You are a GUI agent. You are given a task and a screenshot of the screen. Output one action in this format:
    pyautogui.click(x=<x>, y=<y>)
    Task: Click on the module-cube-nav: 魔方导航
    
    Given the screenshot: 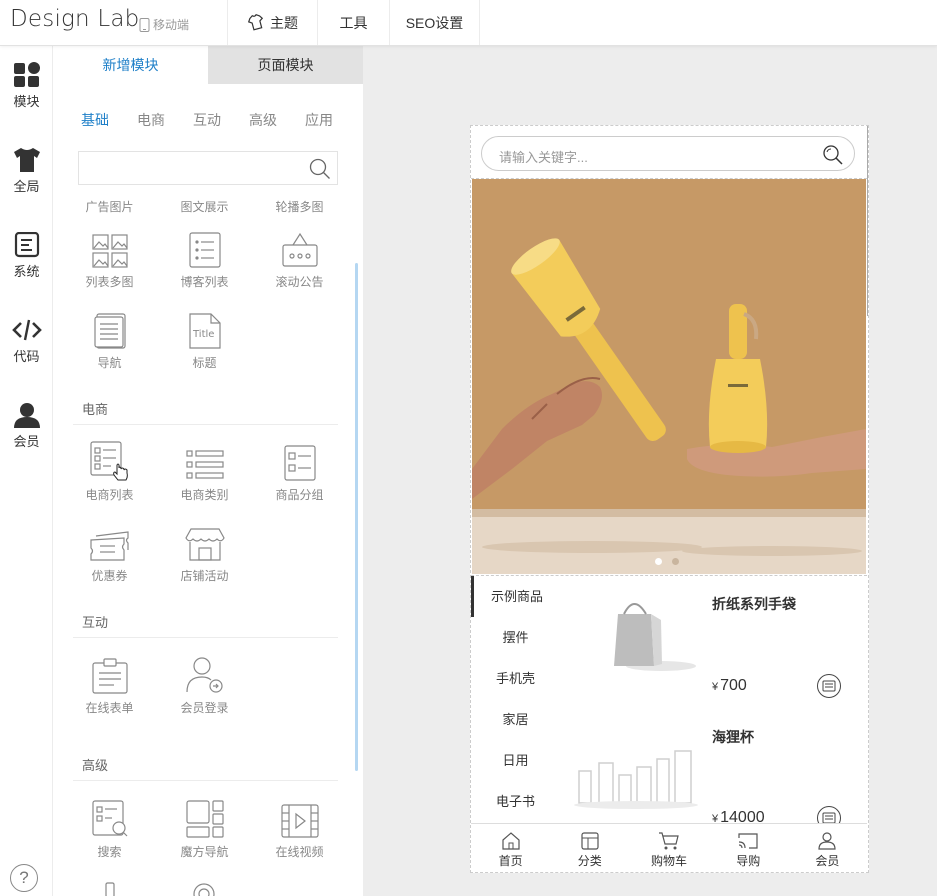 What is the action you would take?
    pyautogui.click(x=204, y=829)
    